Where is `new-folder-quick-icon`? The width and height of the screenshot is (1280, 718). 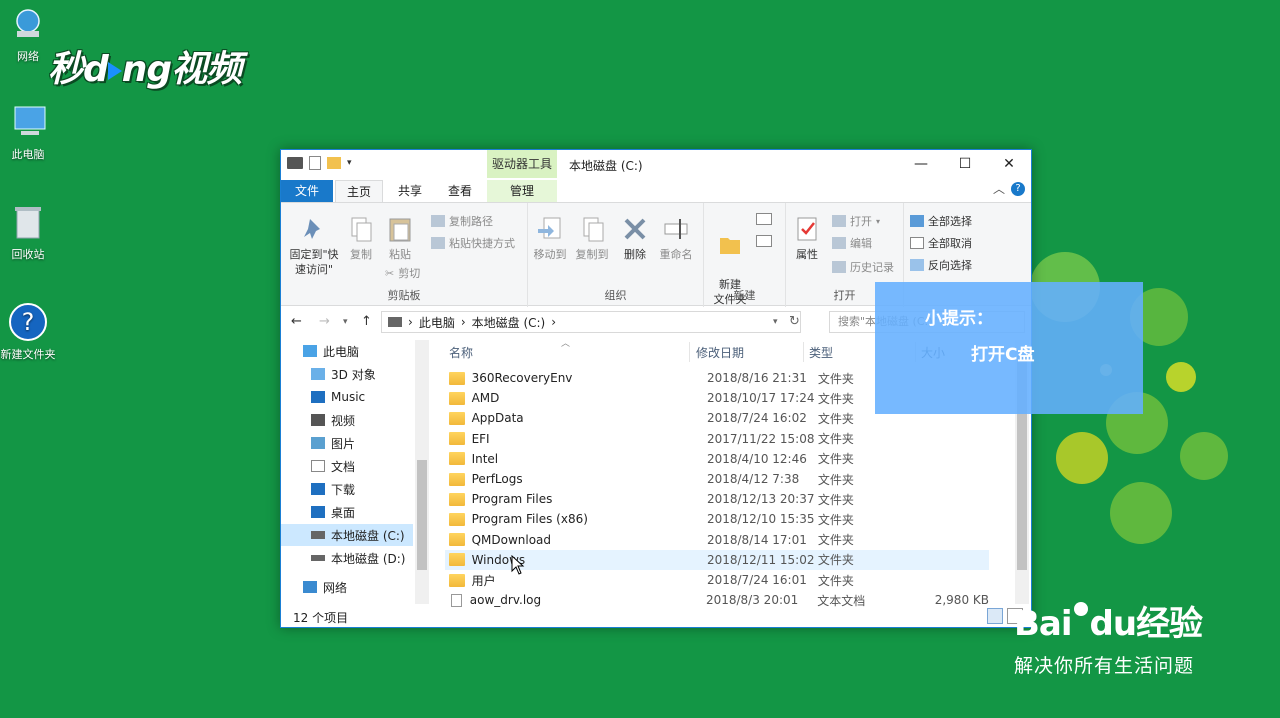
new-folder-quick-icon is located at coordinates (334, 163).